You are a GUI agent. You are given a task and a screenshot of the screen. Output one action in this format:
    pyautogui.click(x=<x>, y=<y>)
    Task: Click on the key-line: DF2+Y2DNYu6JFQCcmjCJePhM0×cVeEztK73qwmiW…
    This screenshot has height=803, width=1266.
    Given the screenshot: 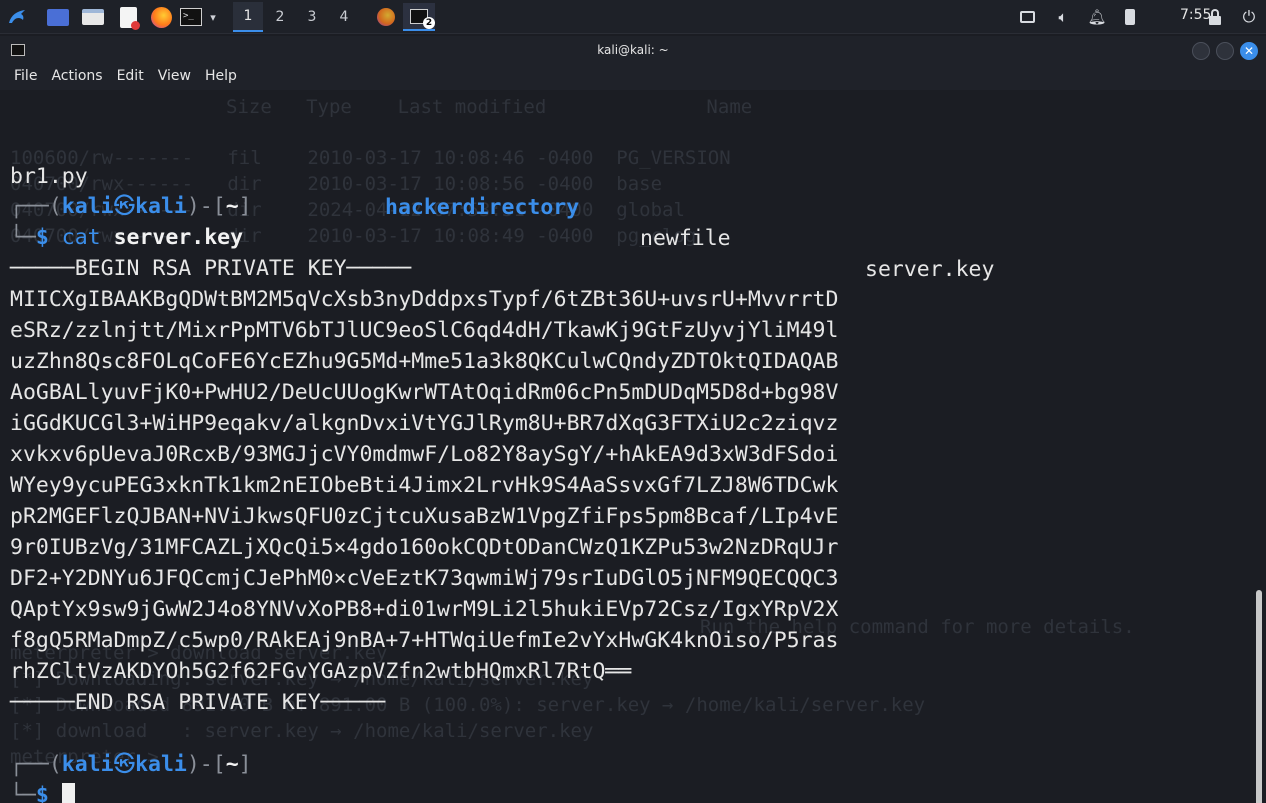 What is the action you would take?
    pyautogui.click(x=424, y=578)
    